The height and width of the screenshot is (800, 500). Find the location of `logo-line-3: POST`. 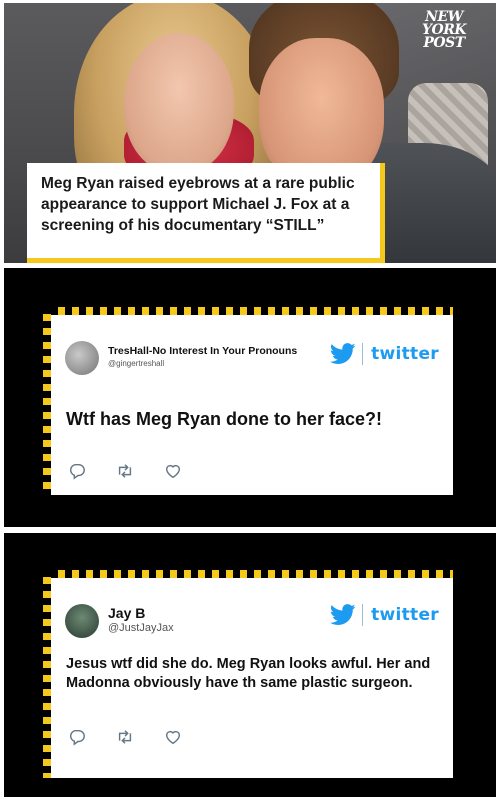

logo-line-3: POST is located at coordinates (444, 43).